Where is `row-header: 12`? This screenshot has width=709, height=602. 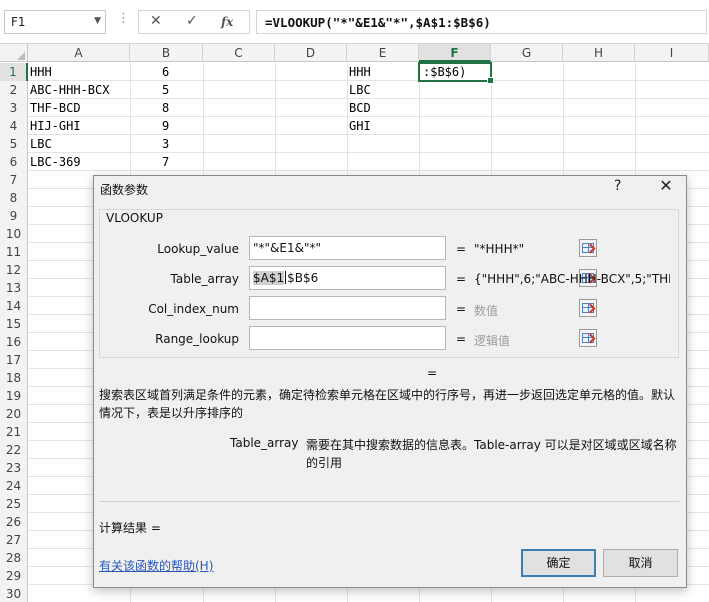 row-header: 12 is located at coordinates (14, 270).